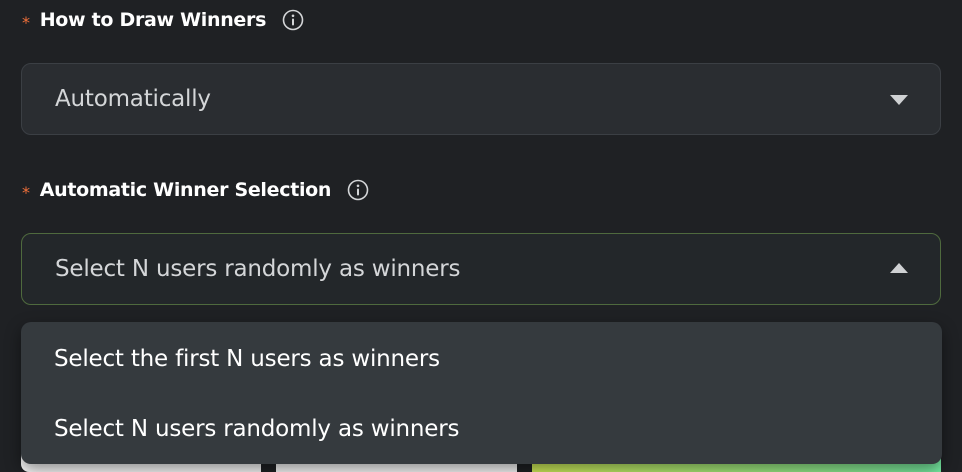  I want to click on chevron-down-icon, so click(899, 100).